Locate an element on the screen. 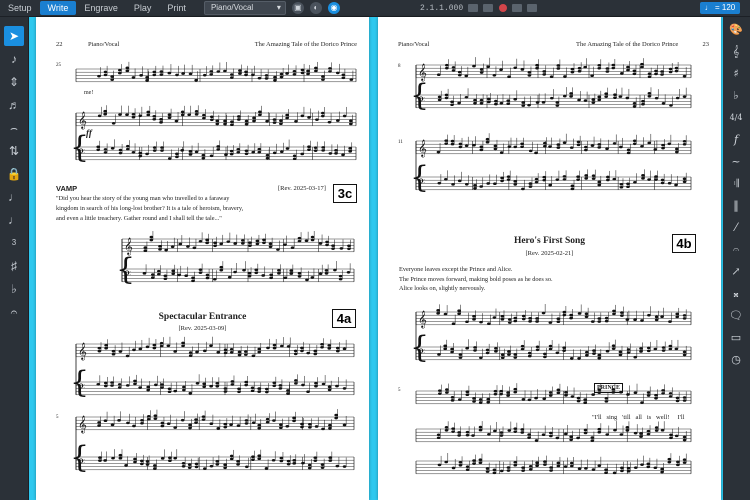 Image resolution: width=750 pixels, height=500 pixels. text-icon: 𝄪 is located at coordinates (736, 294).